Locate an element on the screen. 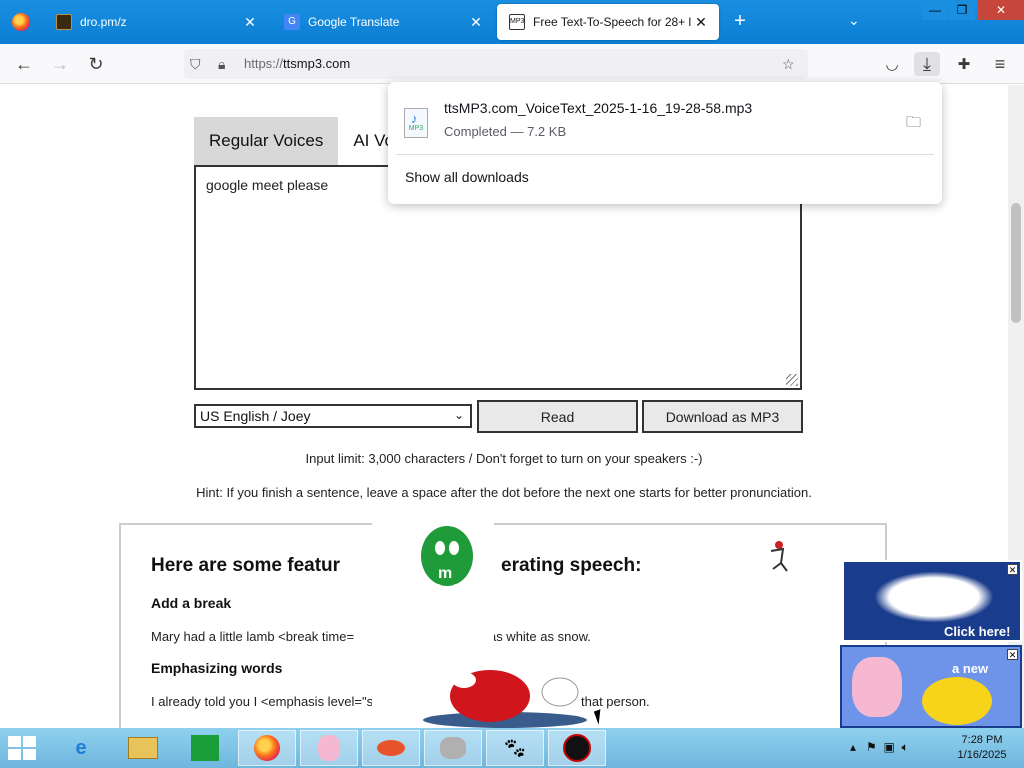 This screenshot has width=1024, height=768. start-button is located at coordinates (23, 748).